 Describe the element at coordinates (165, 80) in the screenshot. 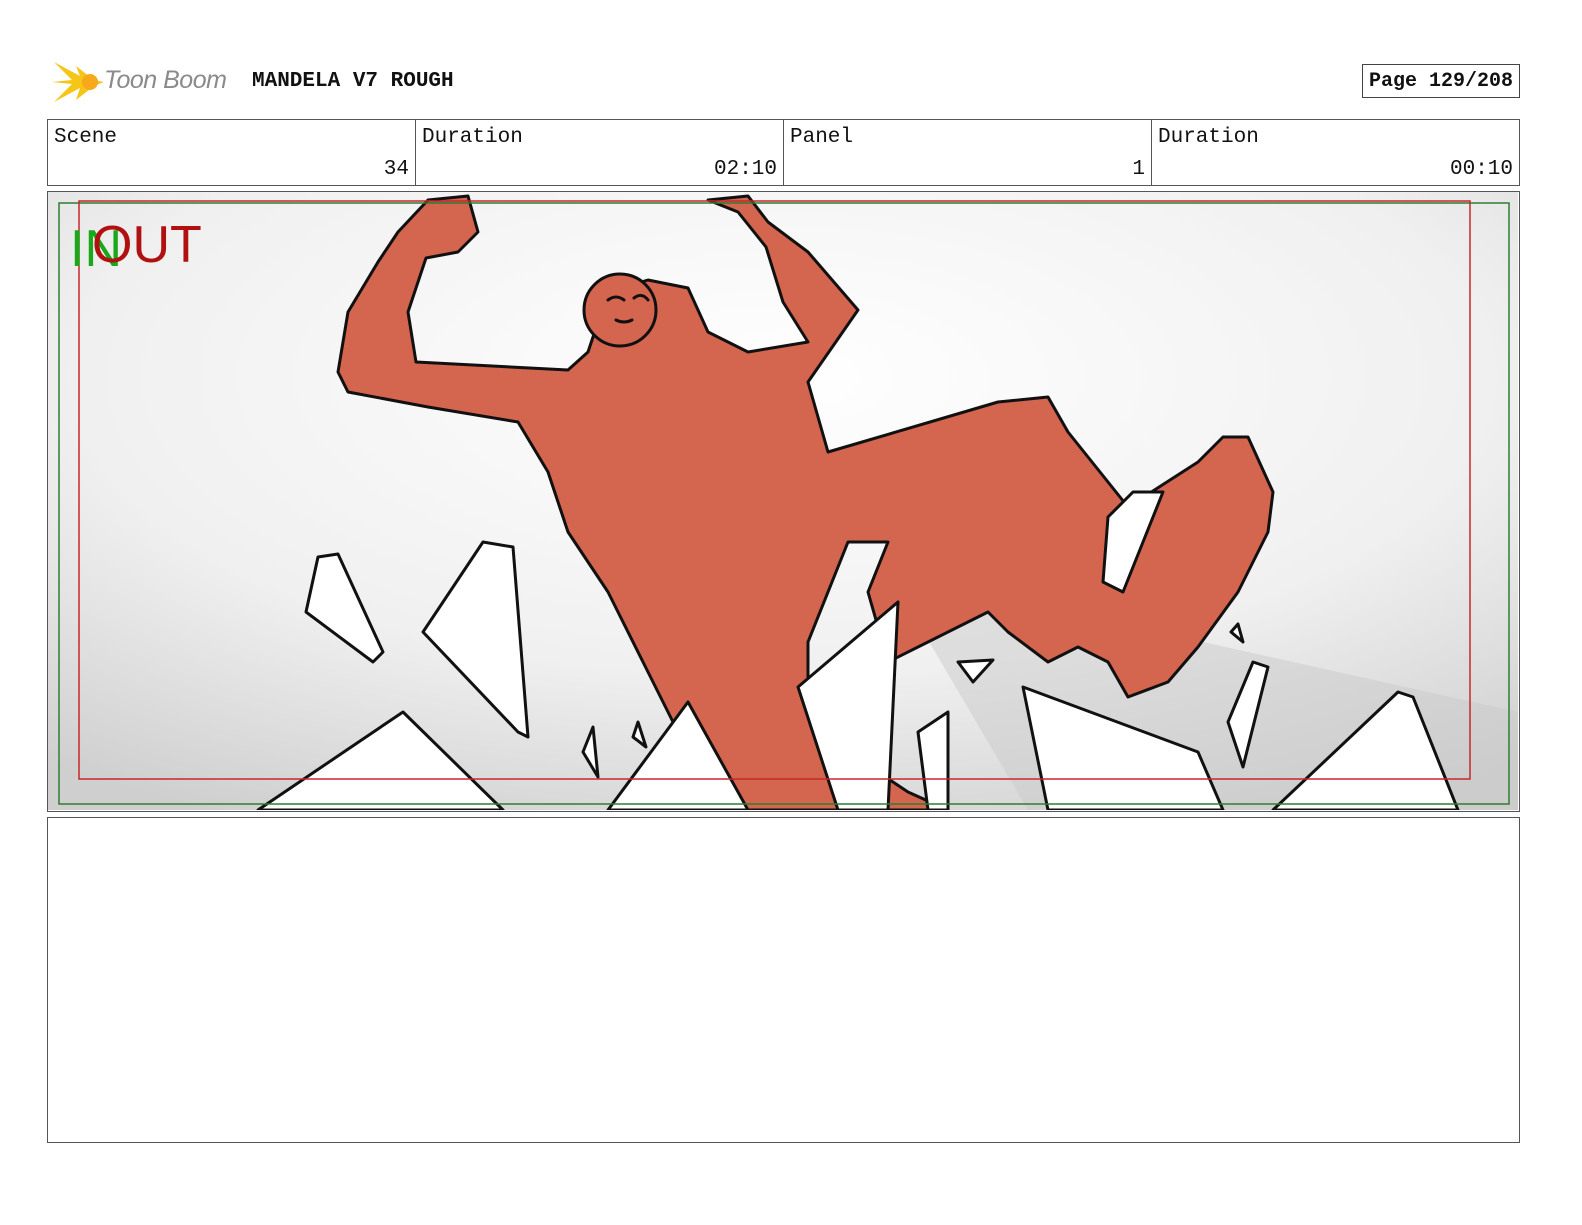

I see `brand-name: Toon Boom` at that location.